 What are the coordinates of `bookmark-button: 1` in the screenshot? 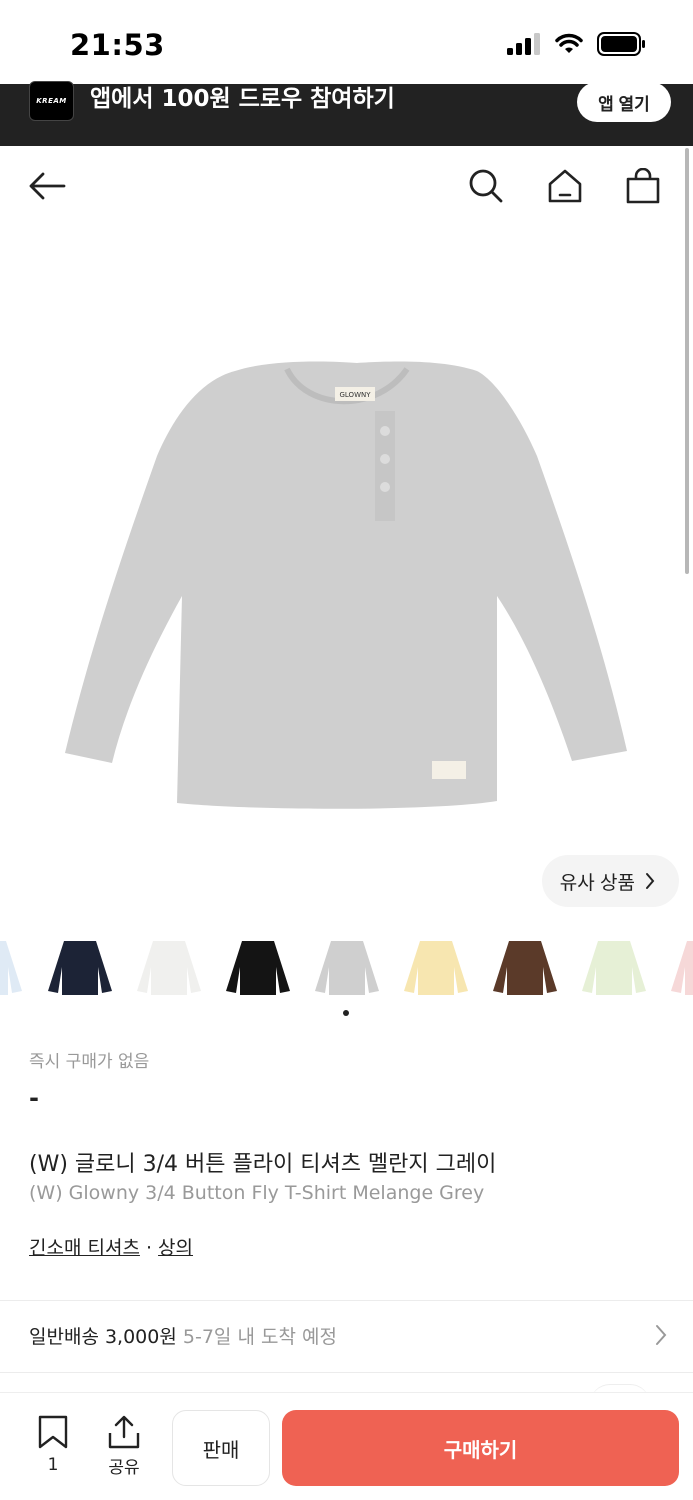 It's located at (53, 1450).